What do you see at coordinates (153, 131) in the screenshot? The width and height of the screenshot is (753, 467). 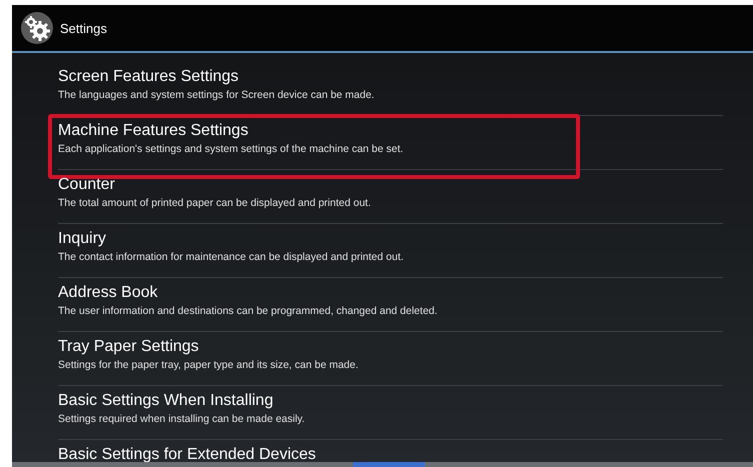 I see `item-title: Machine Features Settings` at bounding box center [153, 131].